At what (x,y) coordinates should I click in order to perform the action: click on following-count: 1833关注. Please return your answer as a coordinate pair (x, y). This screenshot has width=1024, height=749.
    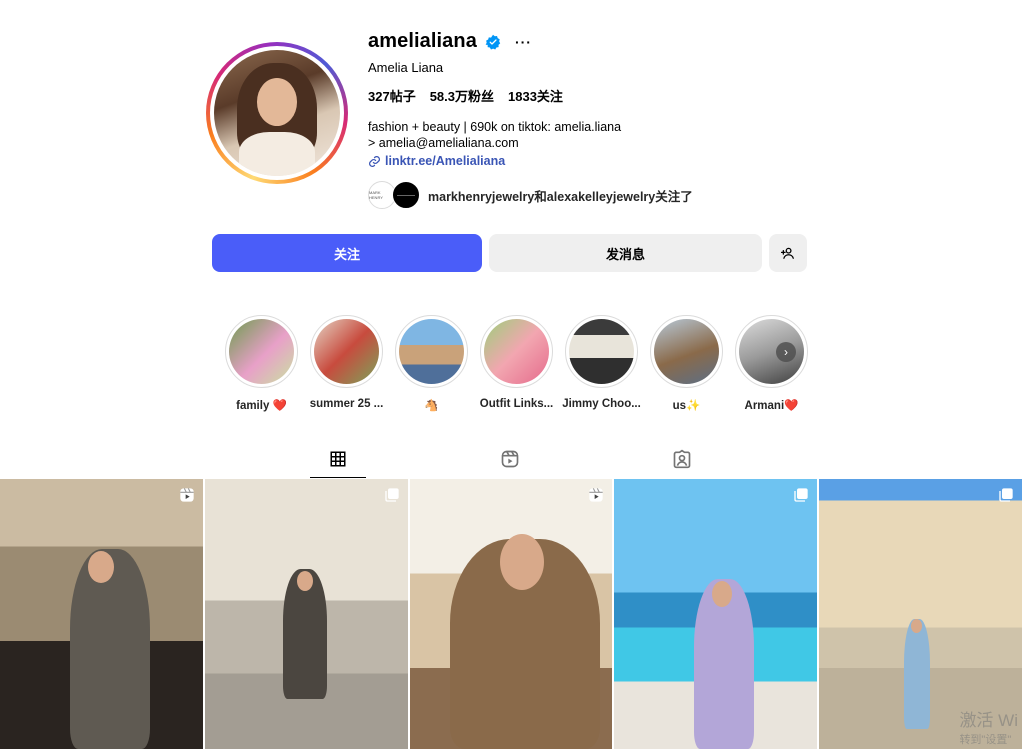
    Looking at the image, I should click on (535, 95).